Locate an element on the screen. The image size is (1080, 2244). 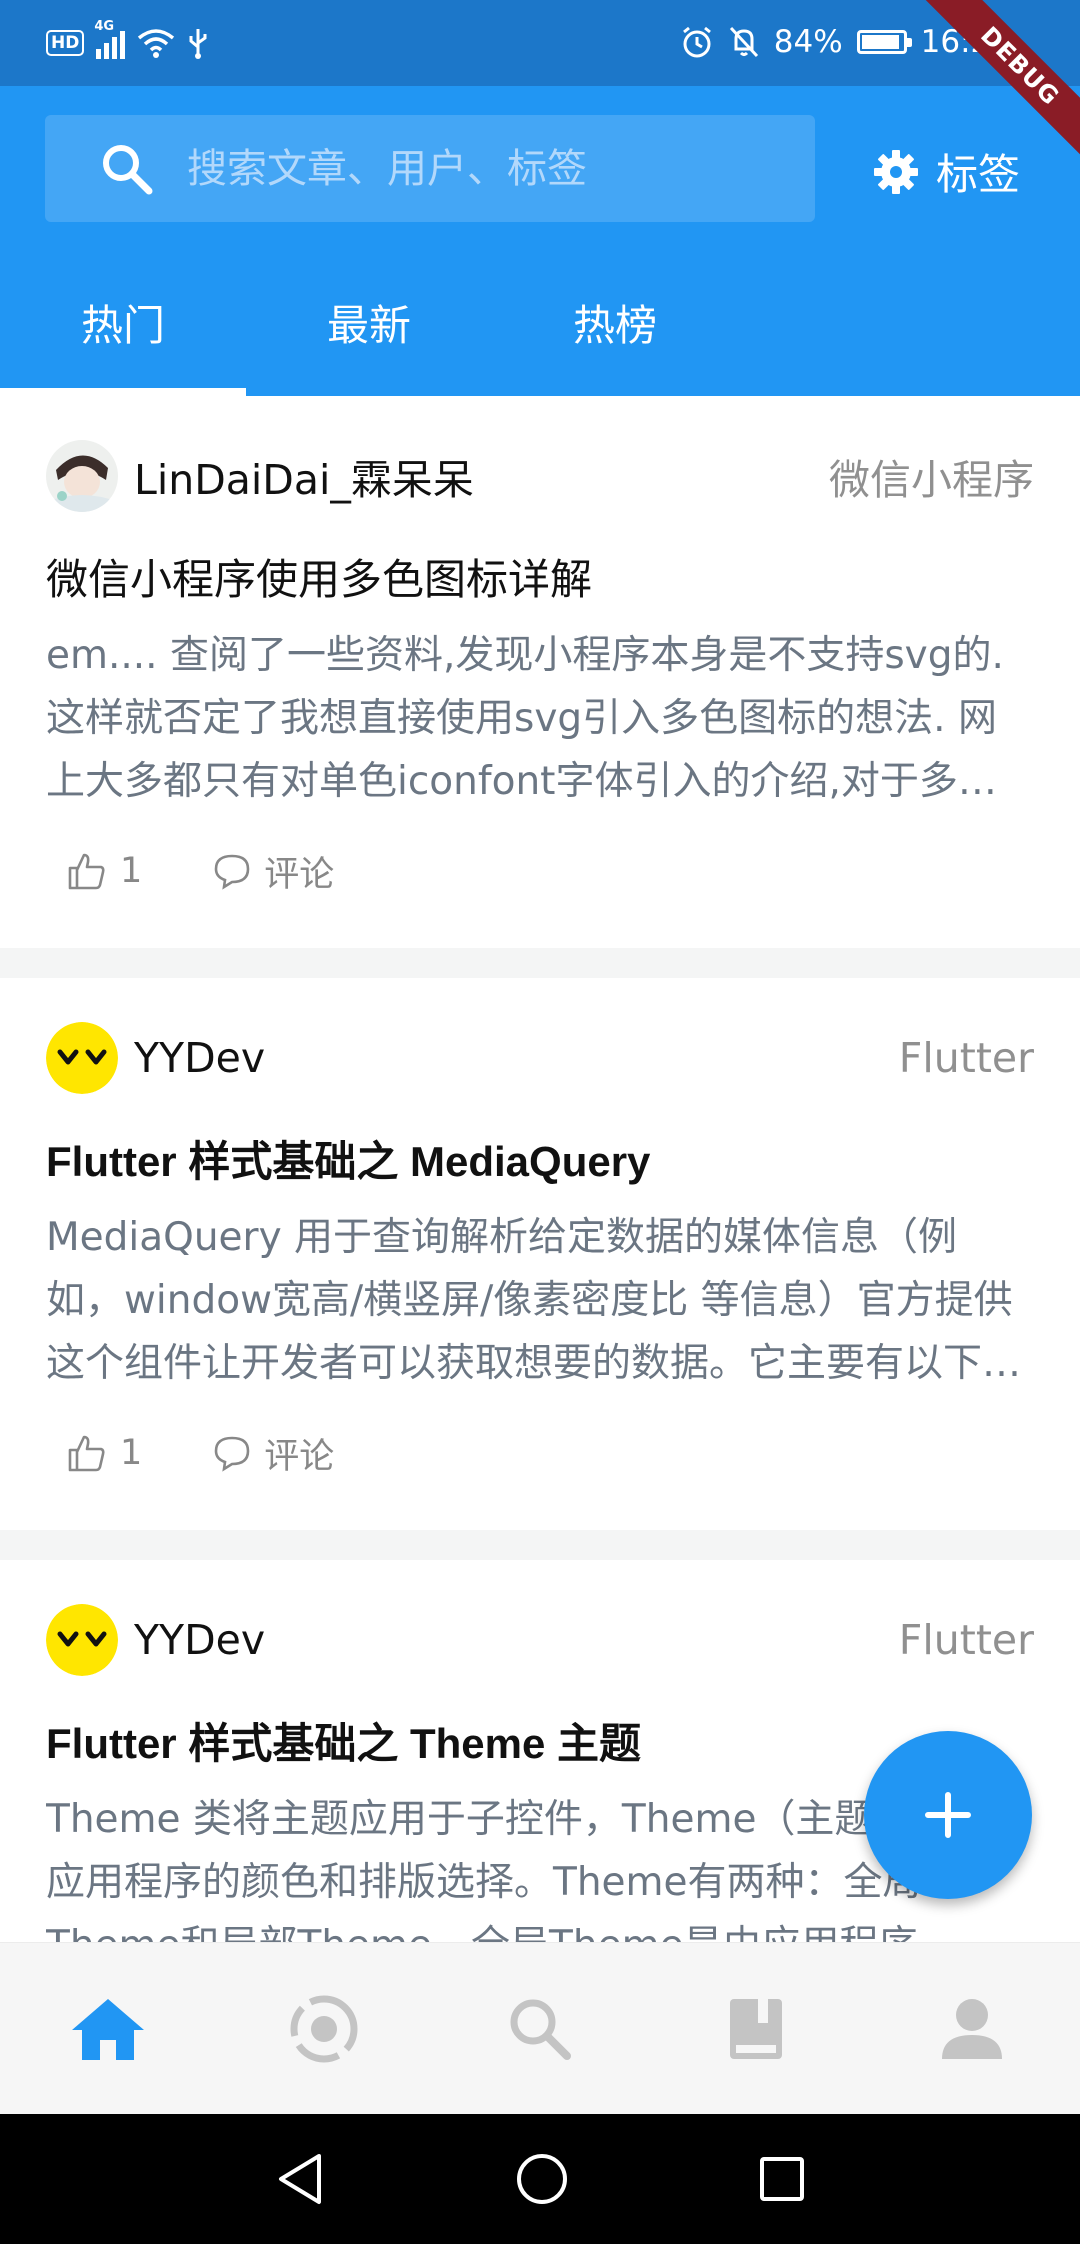
search-box is located at coordinates (430, 168).